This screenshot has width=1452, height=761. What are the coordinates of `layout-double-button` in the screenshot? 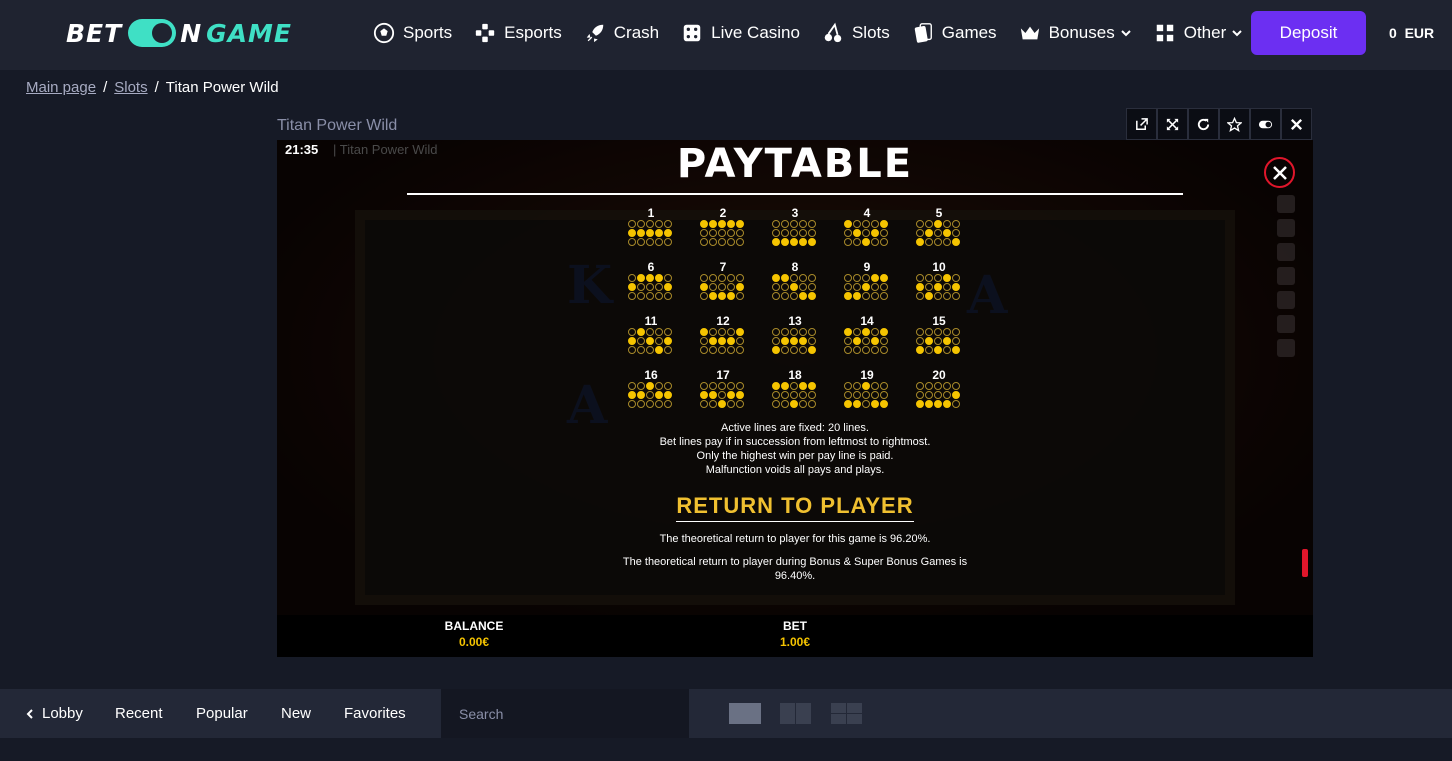 It's located at (796, 713).